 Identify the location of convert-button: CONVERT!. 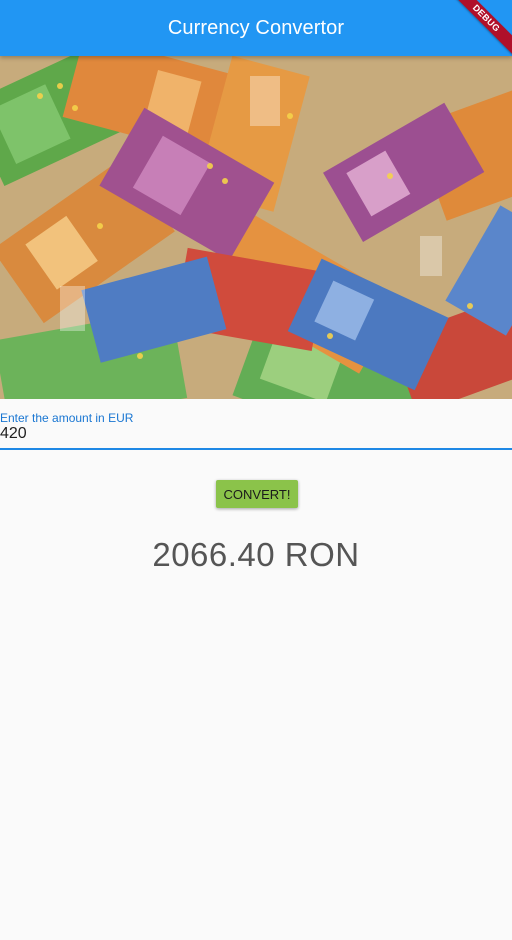
(257, 494).